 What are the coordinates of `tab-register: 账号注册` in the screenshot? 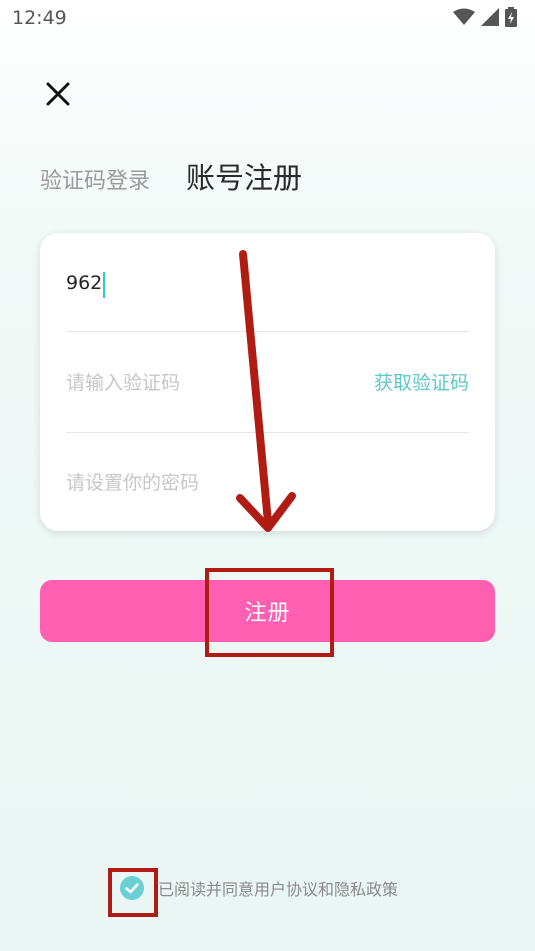 It's located at (244, 176).